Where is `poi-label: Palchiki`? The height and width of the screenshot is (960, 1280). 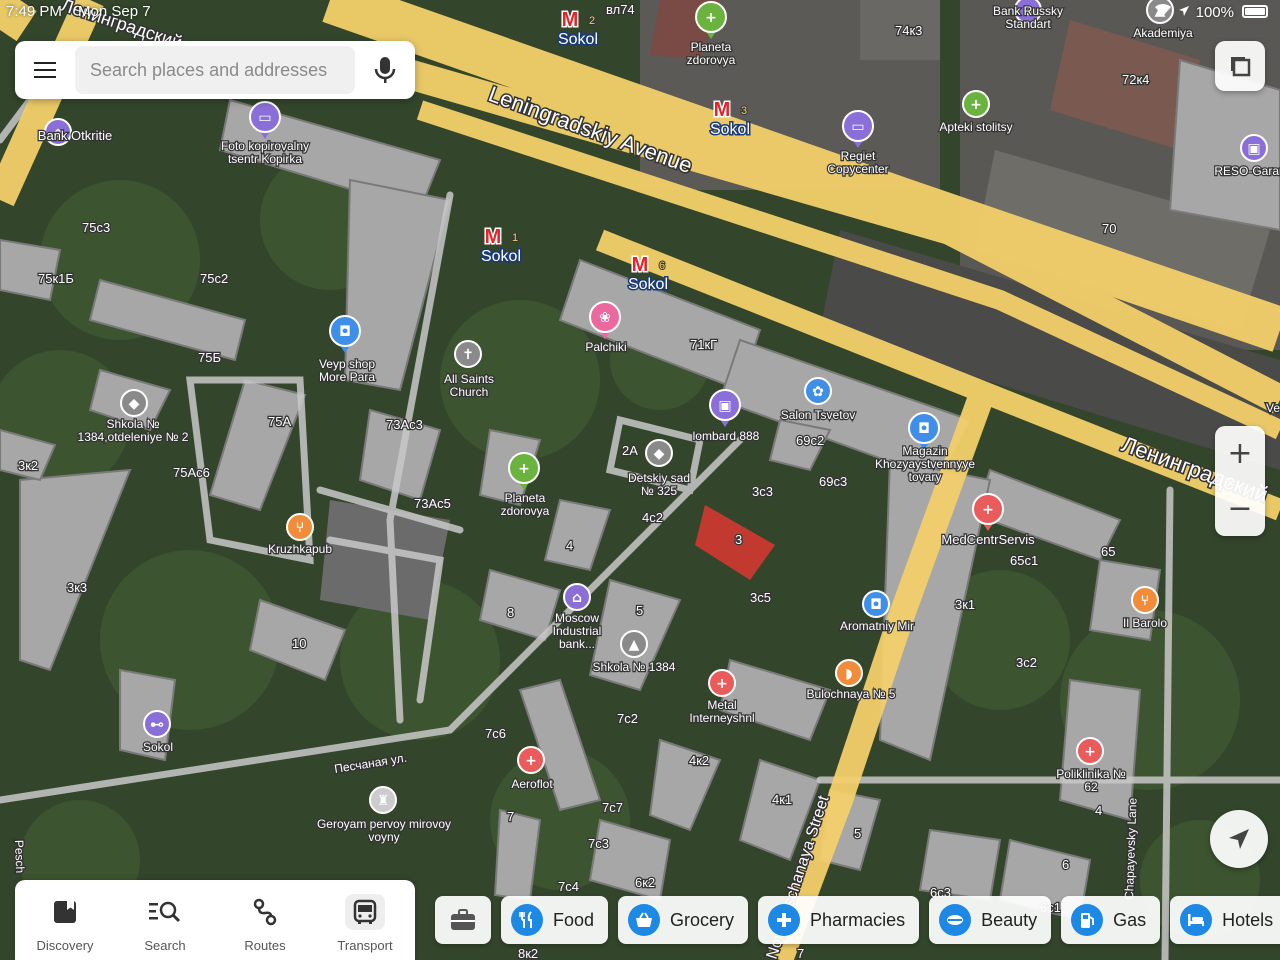 poi-label: Palchiki is located at coordinates (605, 347).